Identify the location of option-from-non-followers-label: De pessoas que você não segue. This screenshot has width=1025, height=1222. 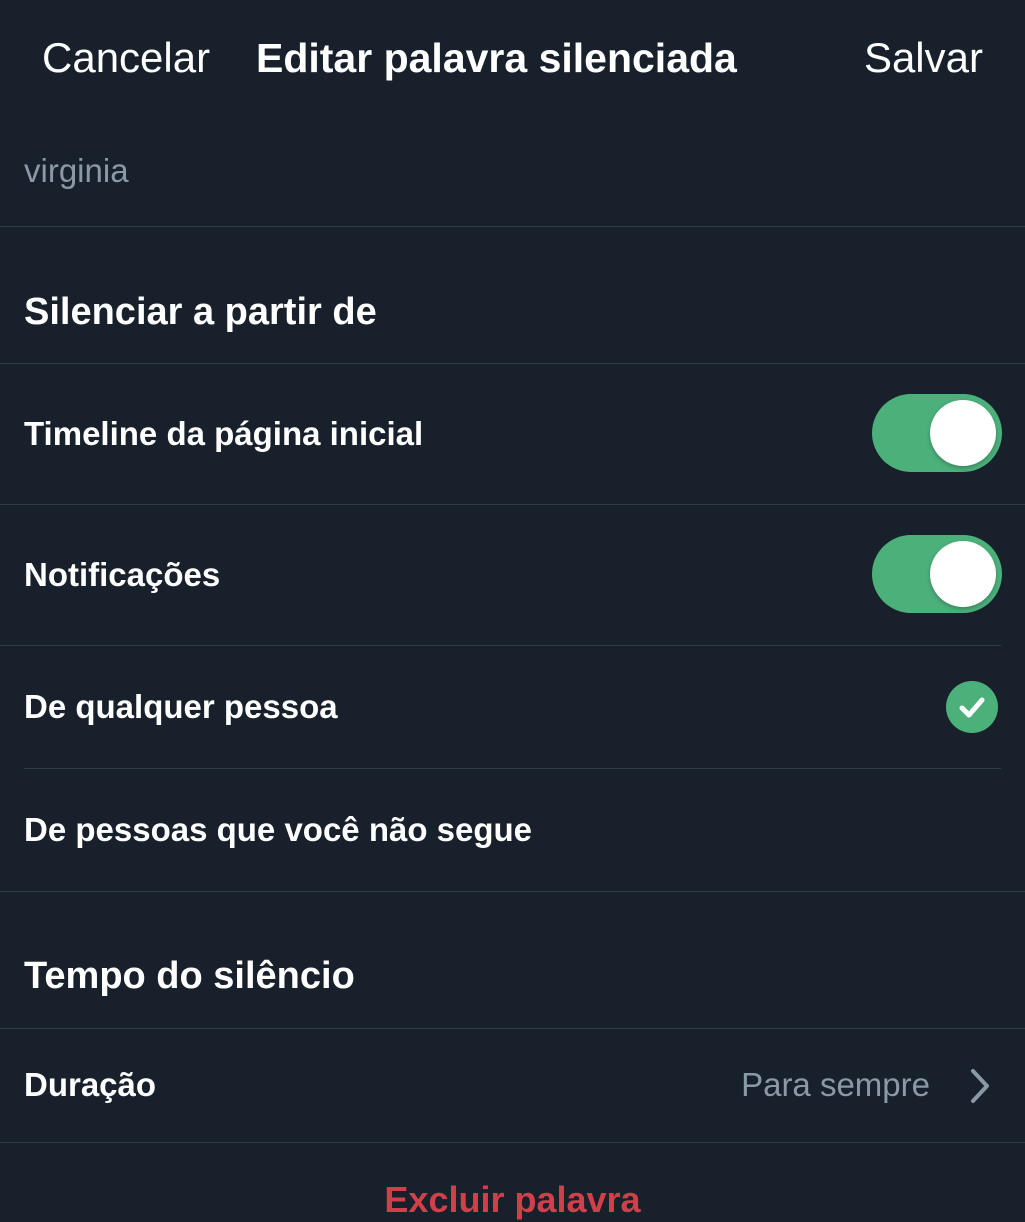
(278, 829).